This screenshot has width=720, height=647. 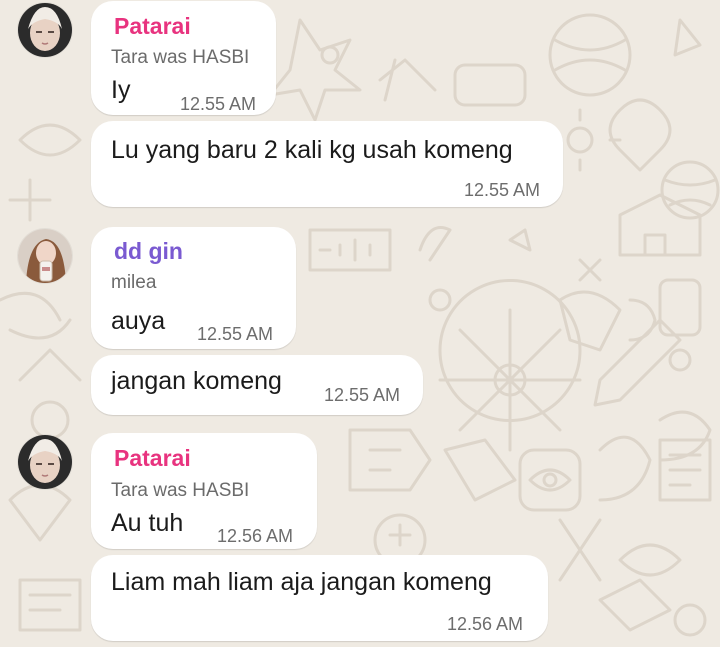 What do you see at coordinates (121, 90) in the screenshot?
I see `message-text: Iy` at bounding box center [121, 90].